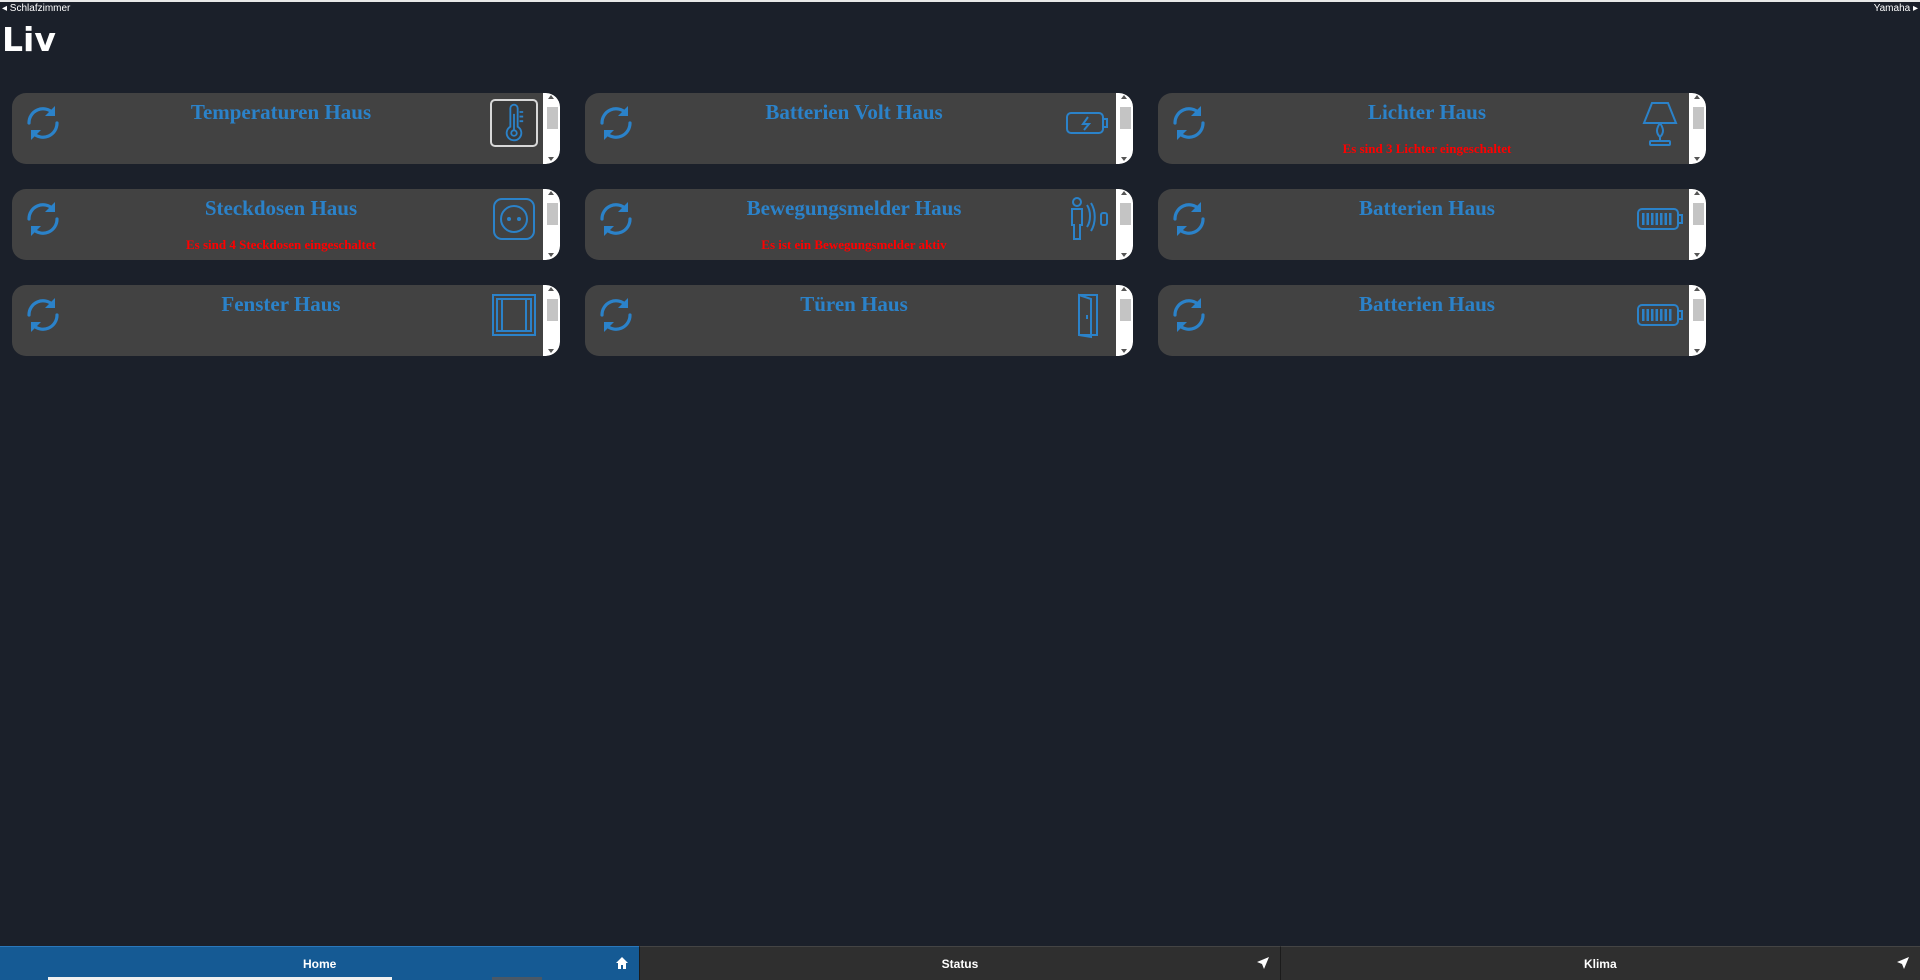 The image size is (1920, 980). I want to click on tile-fenster: Fenster Haus, so click(286, 320).